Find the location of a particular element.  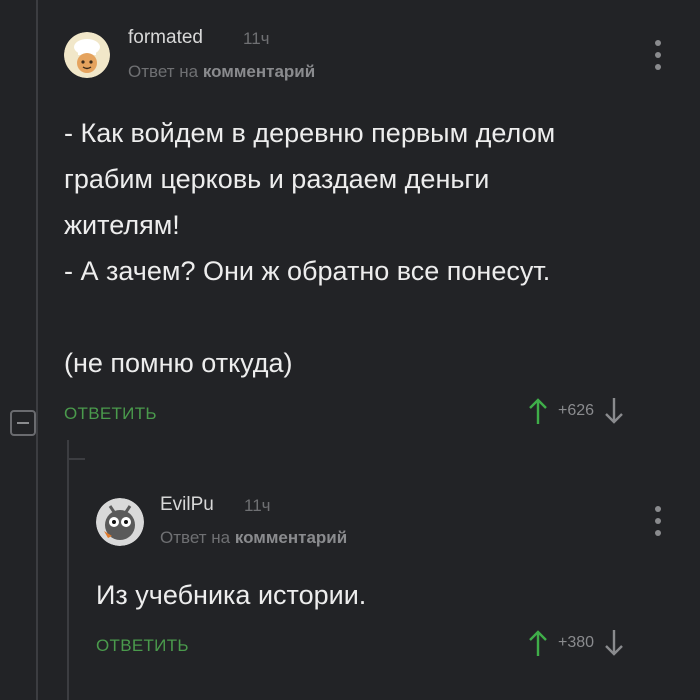

comment-line: - А зачем? Они ж обратно все понесут. is located at coordinates (307, 271).